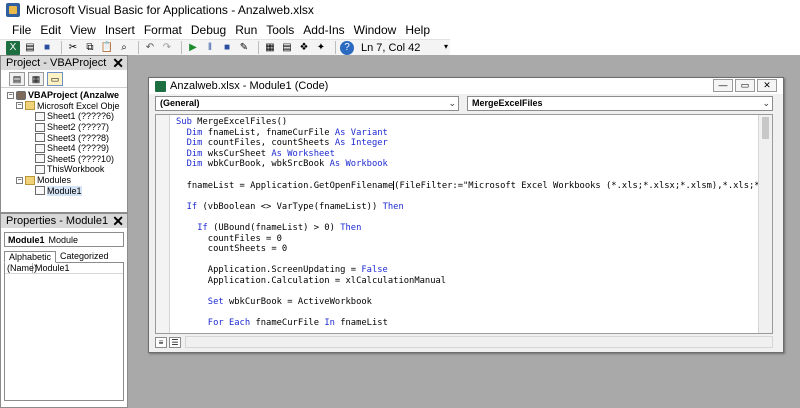  I want to click on menu-run: Run, so click(246, 30).